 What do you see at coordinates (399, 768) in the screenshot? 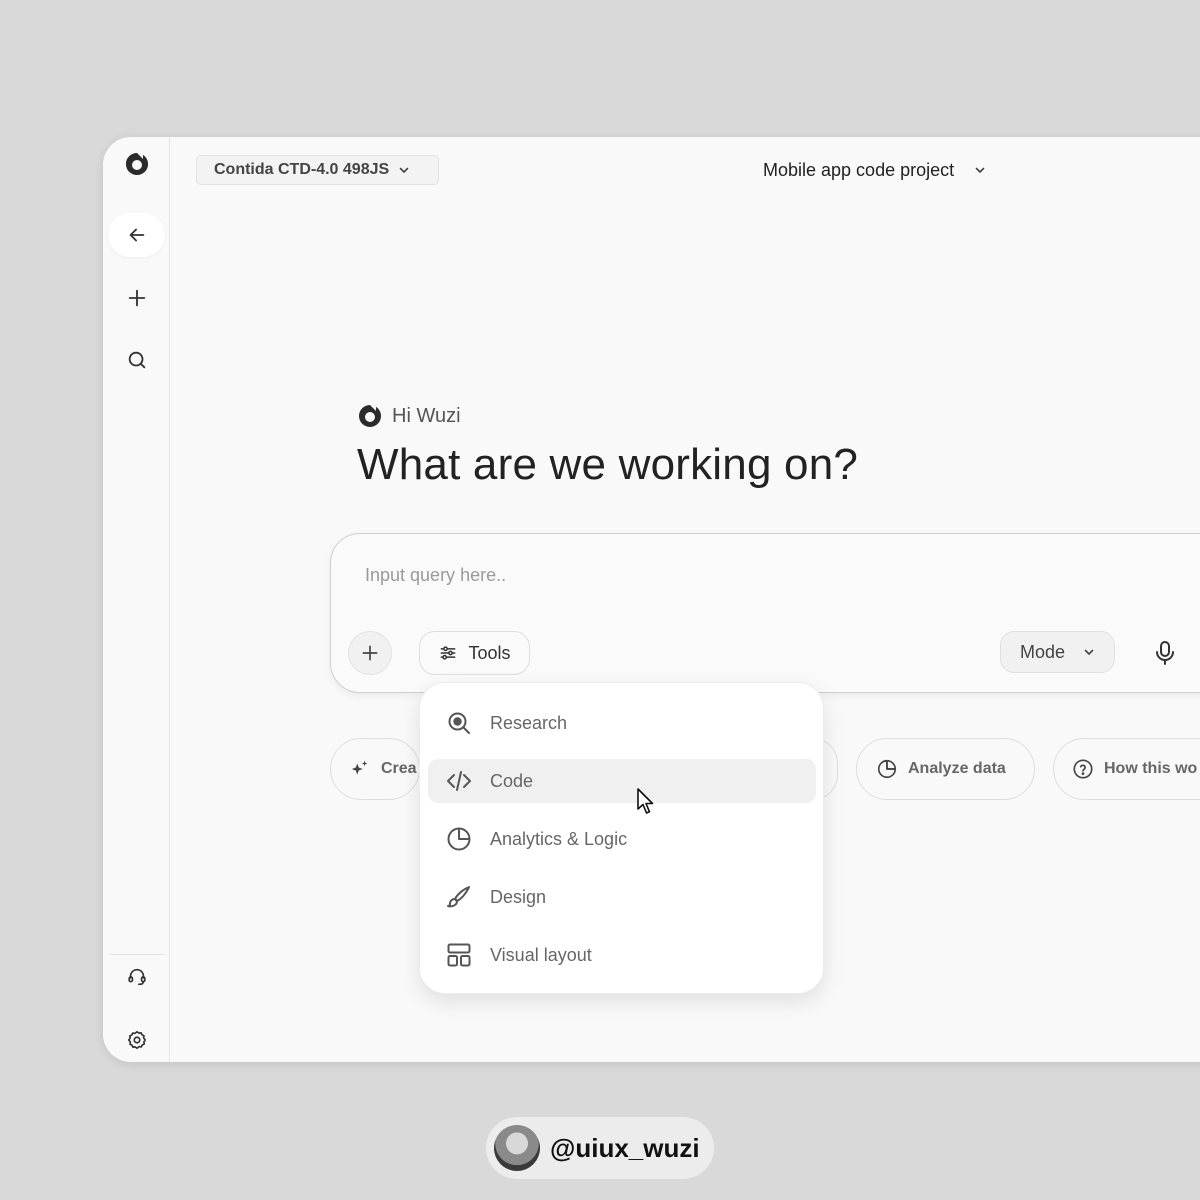
I see `suggestion-chip-label: Crea` at bounding box center [399, 768].